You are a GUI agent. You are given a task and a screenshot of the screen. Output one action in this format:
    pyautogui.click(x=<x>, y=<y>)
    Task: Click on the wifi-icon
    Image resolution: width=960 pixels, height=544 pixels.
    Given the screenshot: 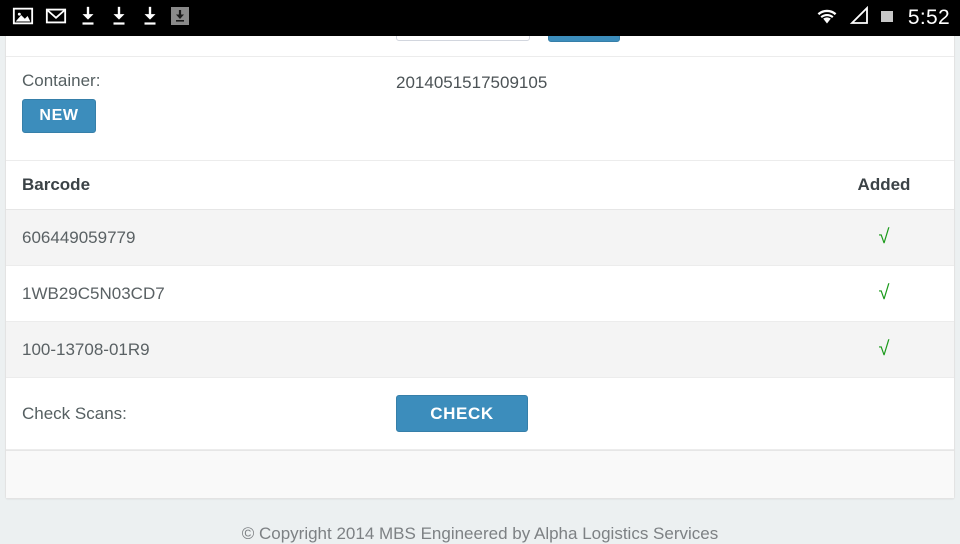 What is the action you would take?
    pyautogui.click(x=827, y=18)
    